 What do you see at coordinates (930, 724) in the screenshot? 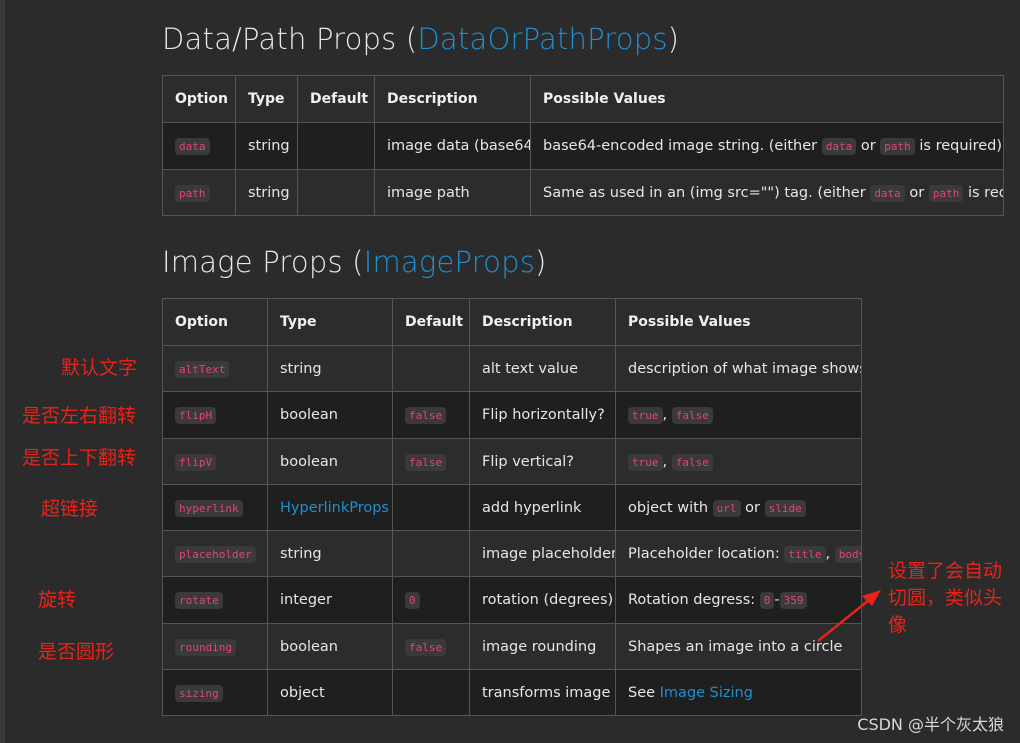
I see `watermark: CSDN @半个灰太狼` at bounding box center [930, 724].